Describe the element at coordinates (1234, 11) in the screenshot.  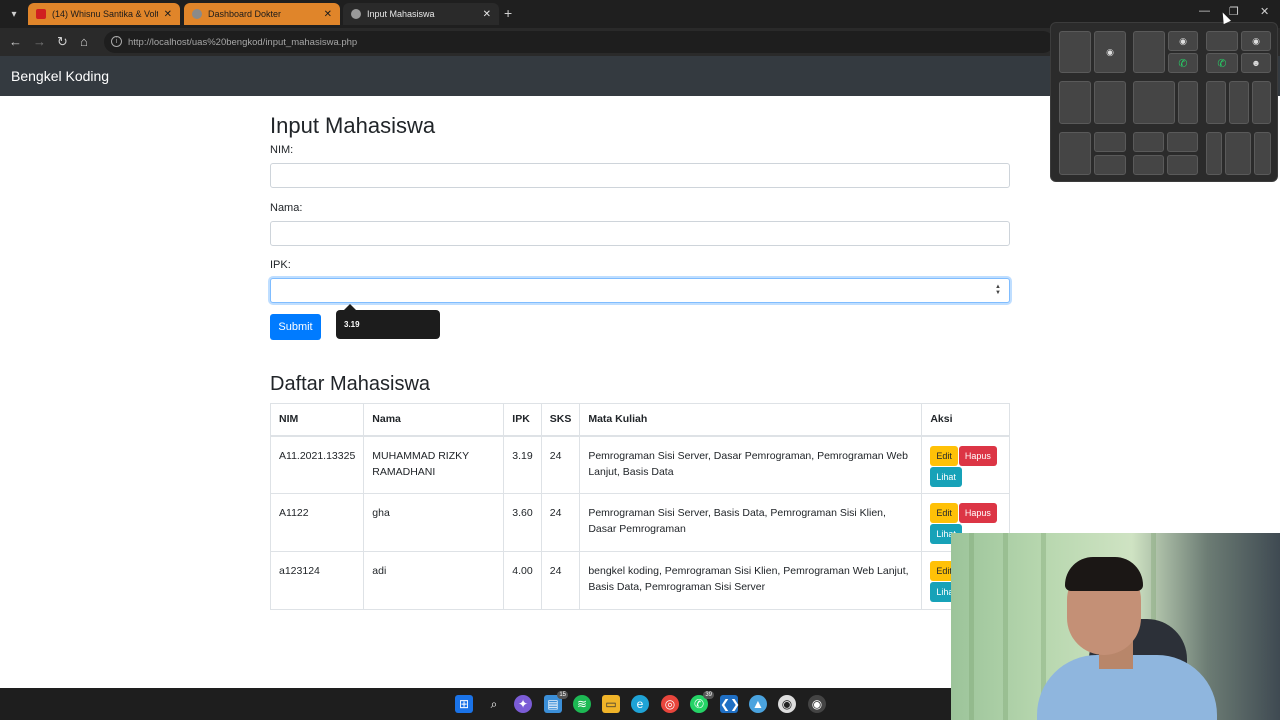
I see `restore-icon: ❐` at that location.